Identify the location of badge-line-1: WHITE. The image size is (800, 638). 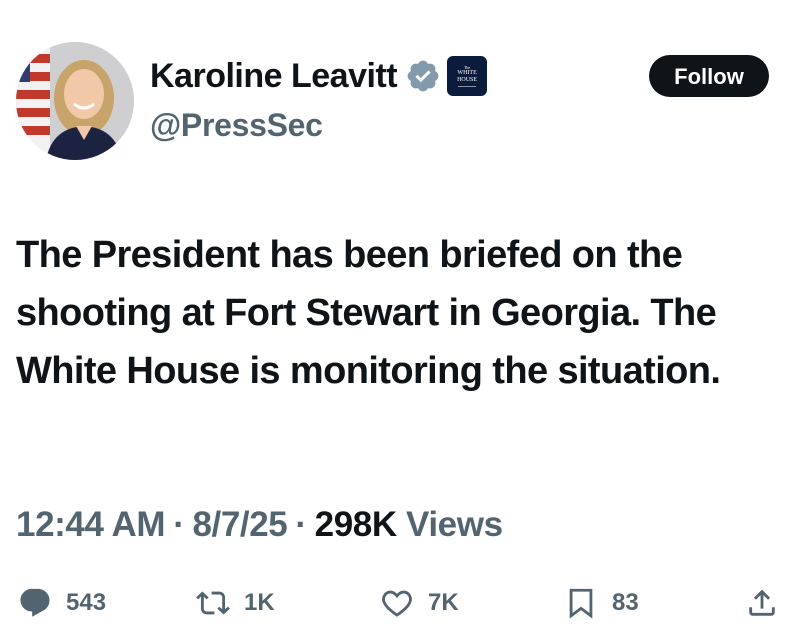
(467, 73).